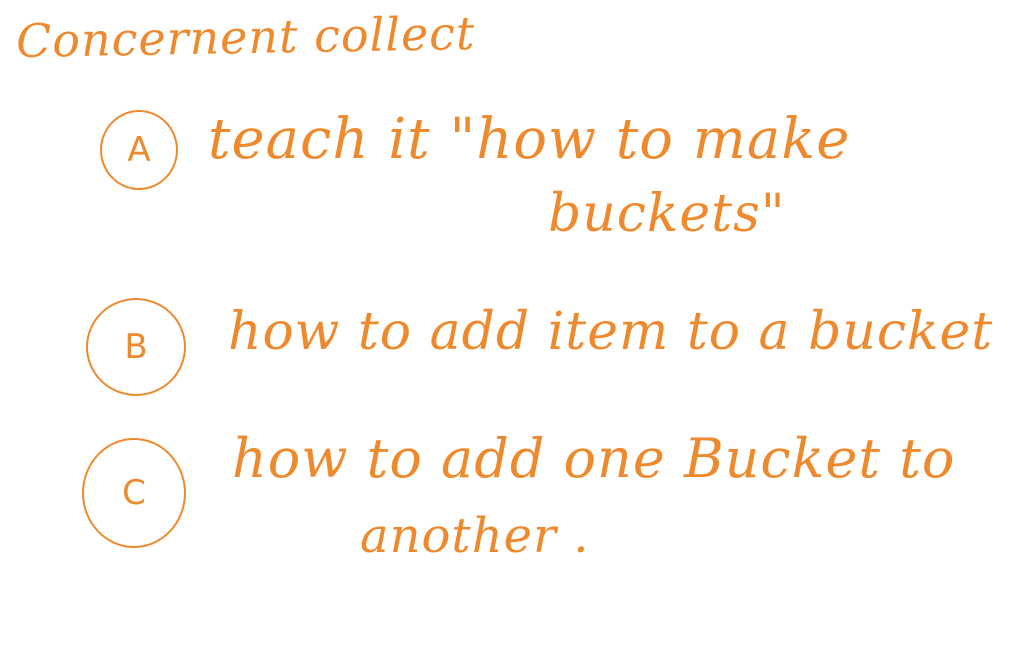  What do you see at coordinates (611, 332) in the screenshot?
I see `item-b-line-1: how to add item to a bucket` at bounding box center [611, 332].